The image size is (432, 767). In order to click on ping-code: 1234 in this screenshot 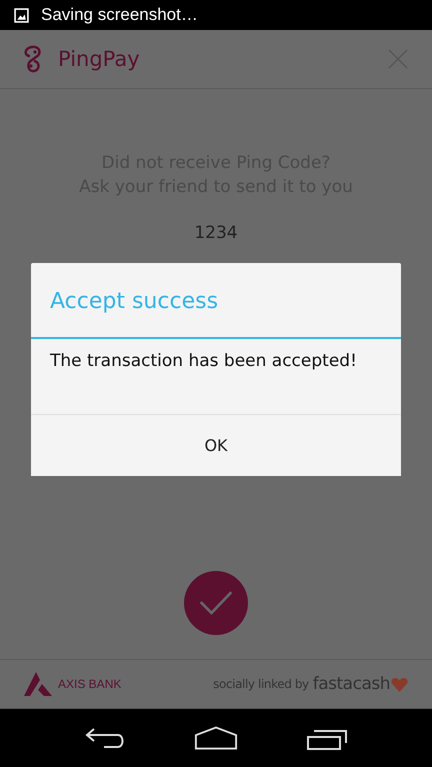, I will do `click(216, 233)`.